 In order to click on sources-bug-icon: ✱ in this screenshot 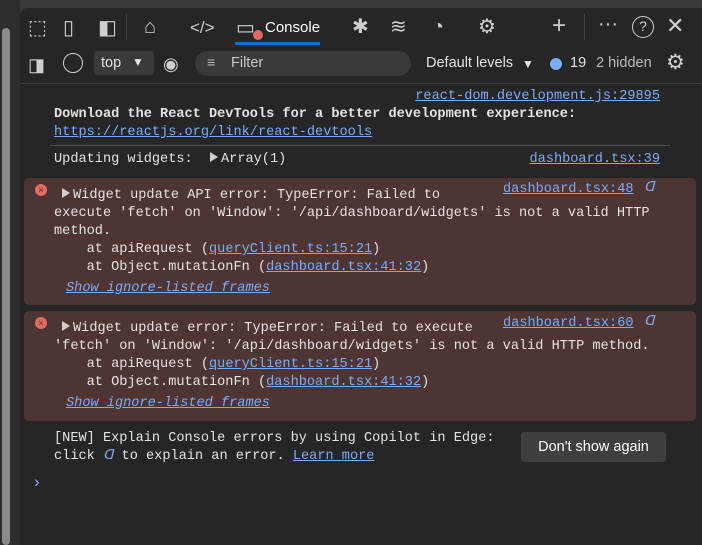, I will do `click(360, 27)`.